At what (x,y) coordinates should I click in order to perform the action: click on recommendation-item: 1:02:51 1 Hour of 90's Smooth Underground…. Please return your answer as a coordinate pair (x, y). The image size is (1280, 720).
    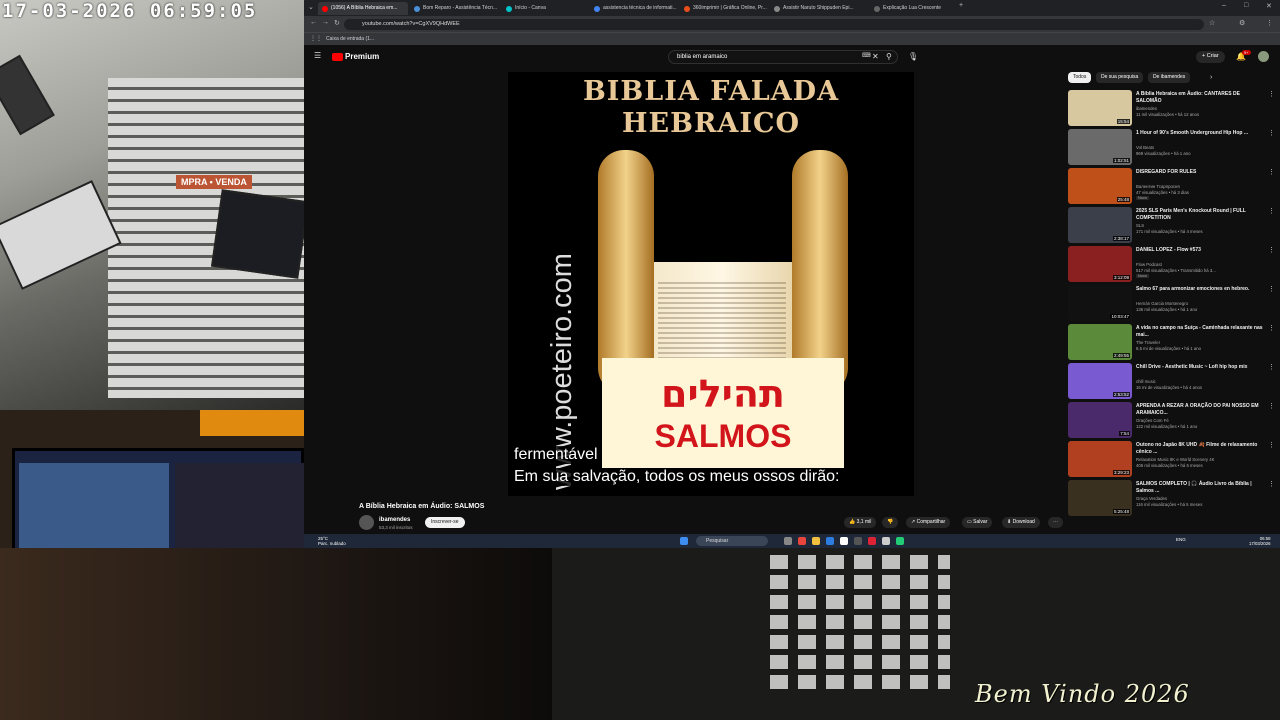
    Looking at the image, I should click on (1171, 147).